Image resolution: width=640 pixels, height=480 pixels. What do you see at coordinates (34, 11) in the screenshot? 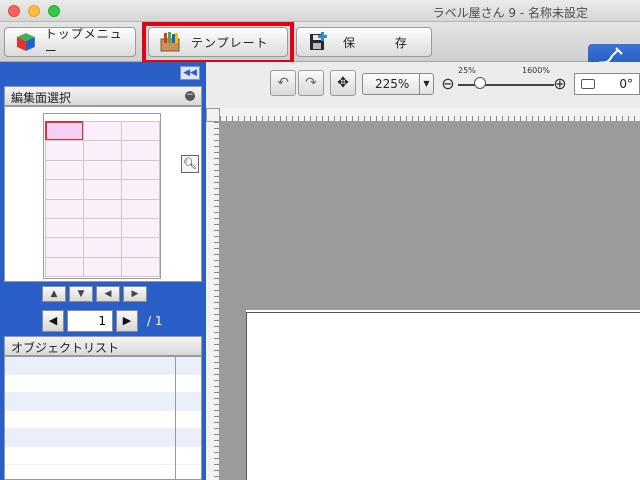
I see `minimize-window-button` at bounding box center [34, 11].